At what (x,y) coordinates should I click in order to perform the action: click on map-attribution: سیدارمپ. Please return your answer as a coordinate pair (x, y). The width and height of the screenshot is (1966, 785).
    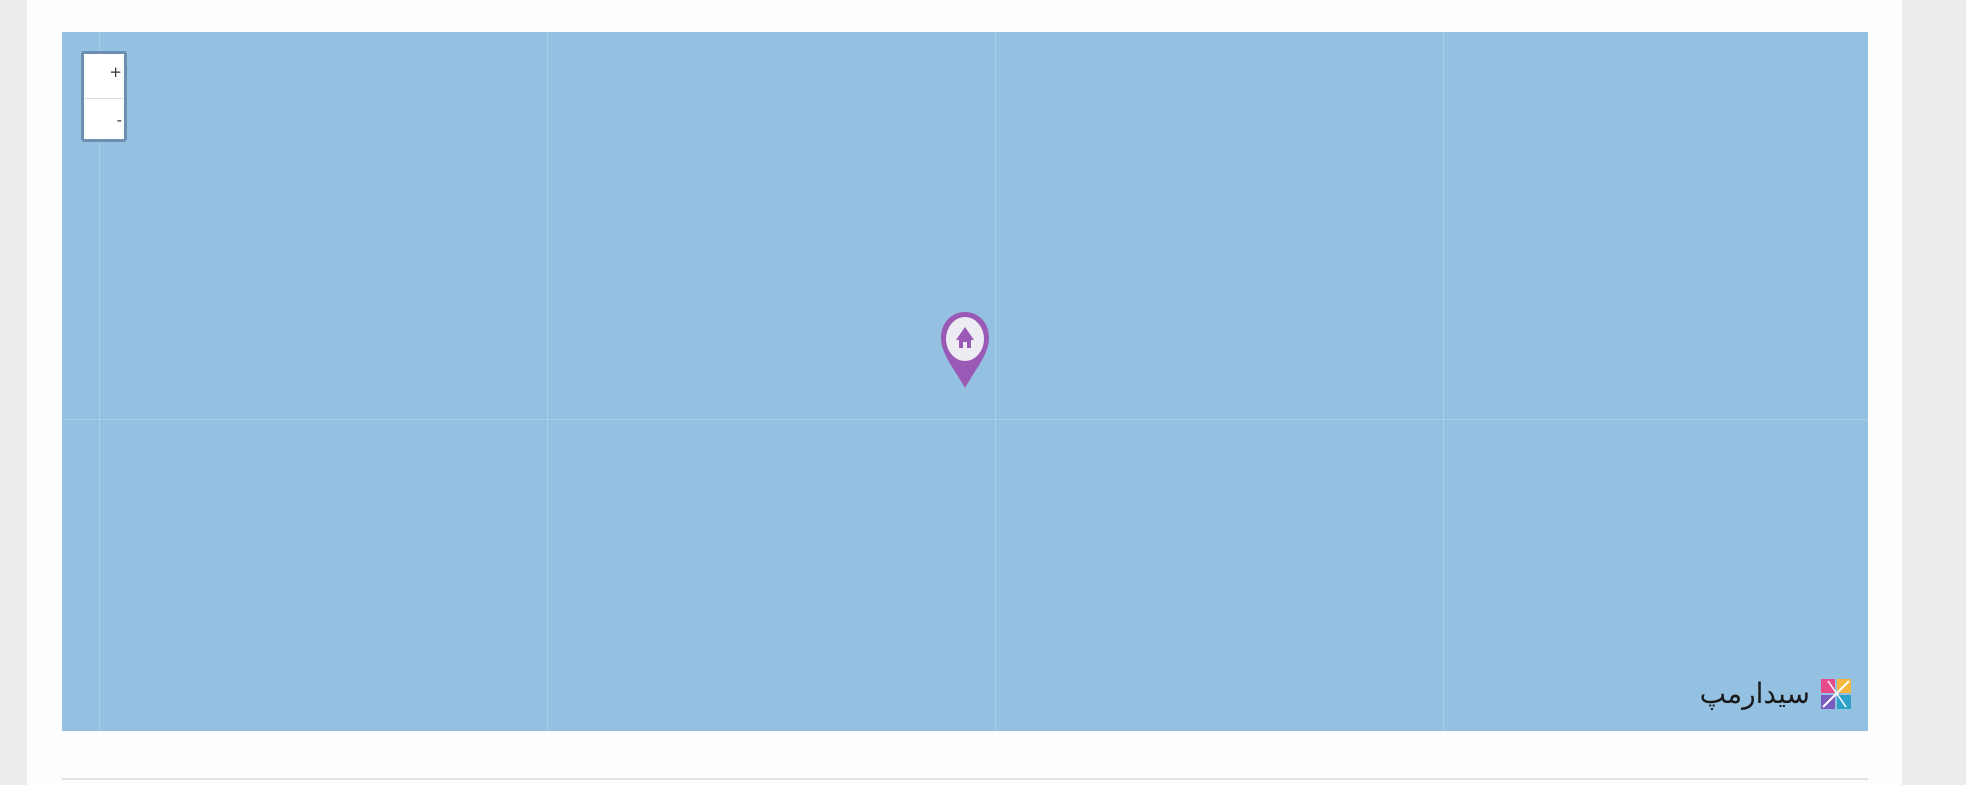
    Looking at the image, I should click on (1776, 693).